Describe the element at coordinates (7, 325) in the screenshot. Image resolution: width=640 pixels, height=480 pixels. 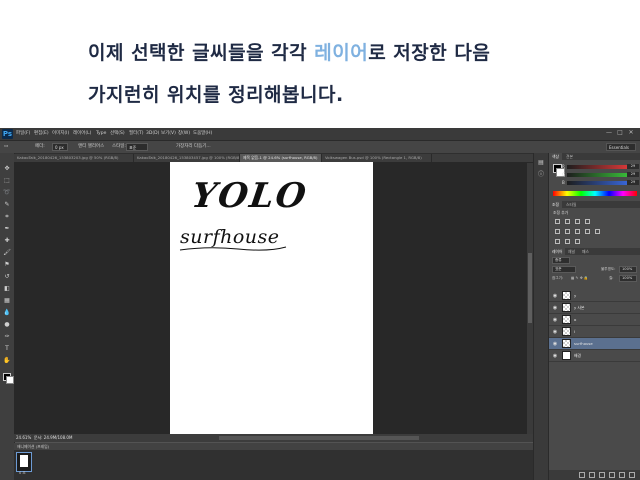
I see `dodge-tool-icon: ●` at that location.